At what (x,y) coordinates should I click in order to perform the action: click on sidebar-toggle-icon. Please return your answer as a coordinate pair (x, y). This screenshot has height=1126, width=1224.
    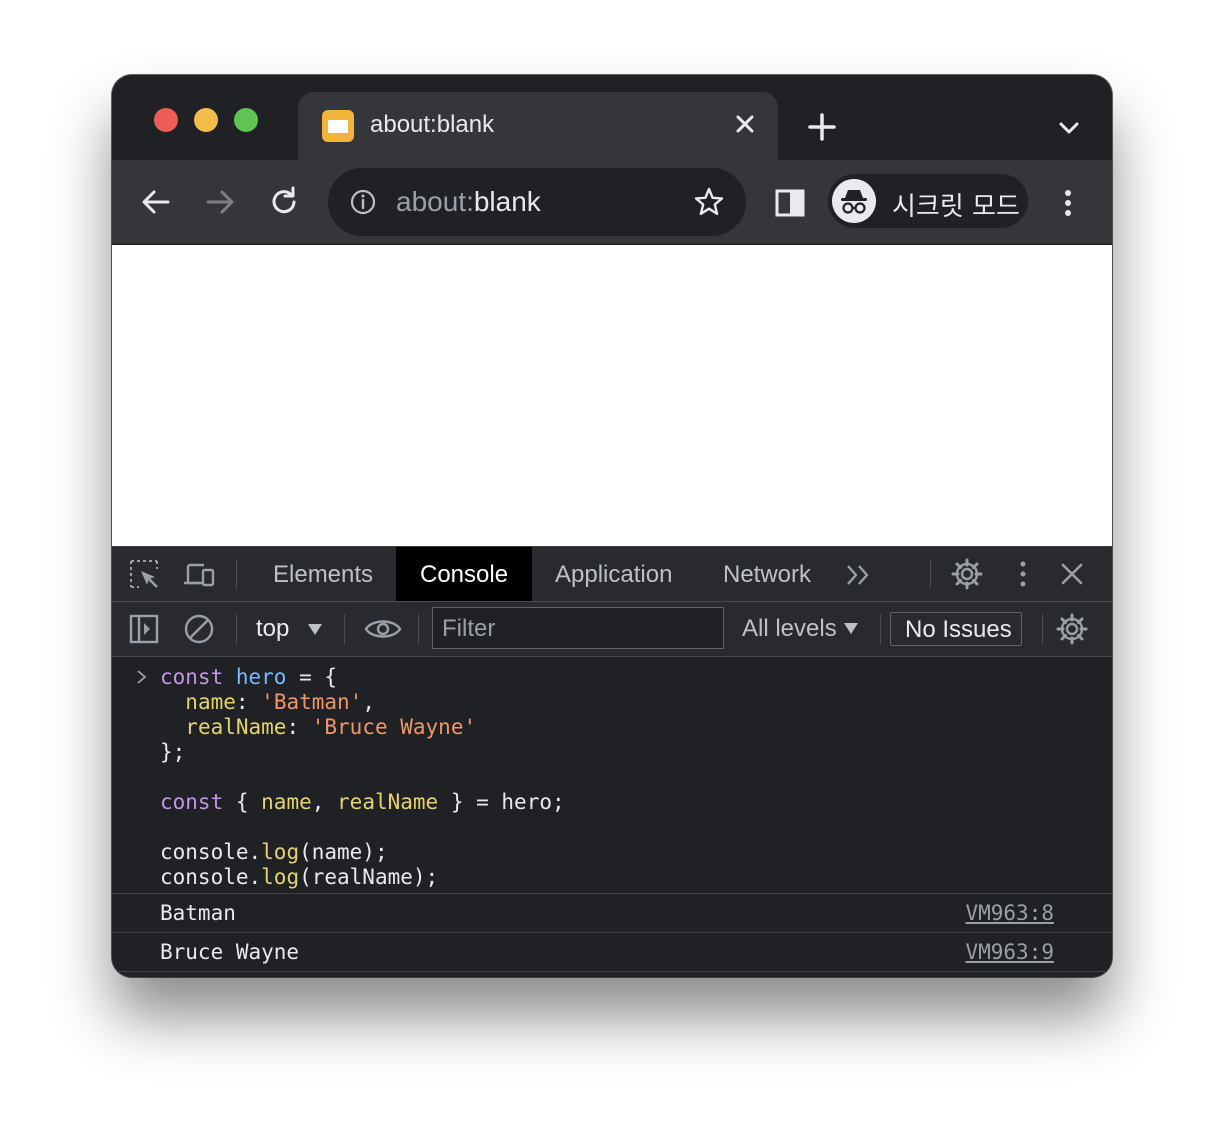
    Looking at the image, I should click on (144, 629).